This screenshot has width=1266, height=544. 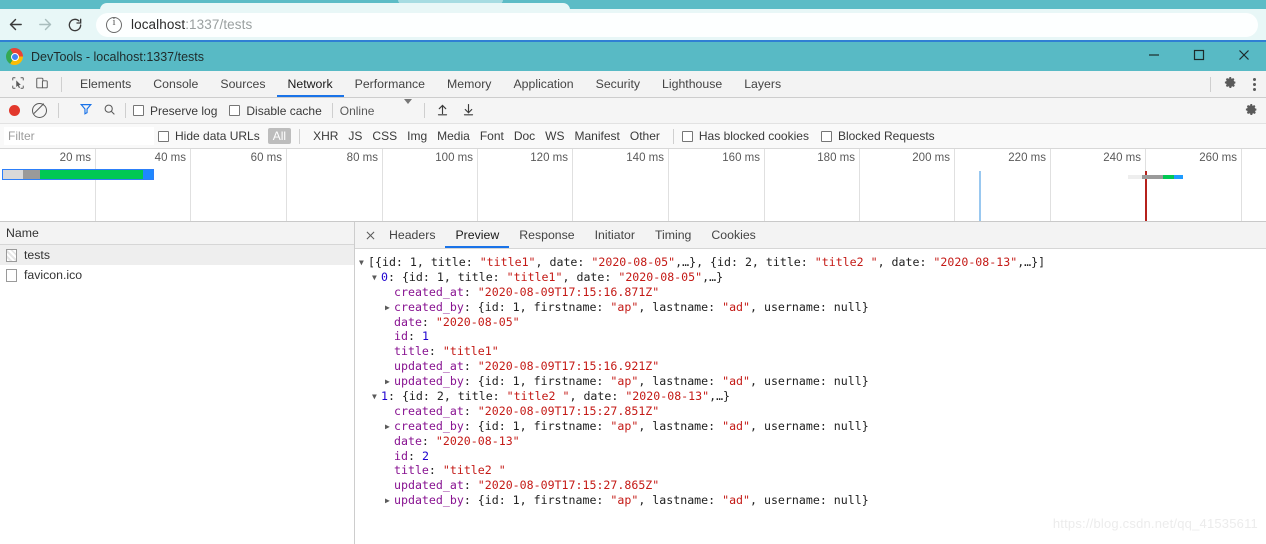 What do you see at coordinates (429, 306) in the screenshot?
I see `json-token: created_by` at bounding box center [429, 306].